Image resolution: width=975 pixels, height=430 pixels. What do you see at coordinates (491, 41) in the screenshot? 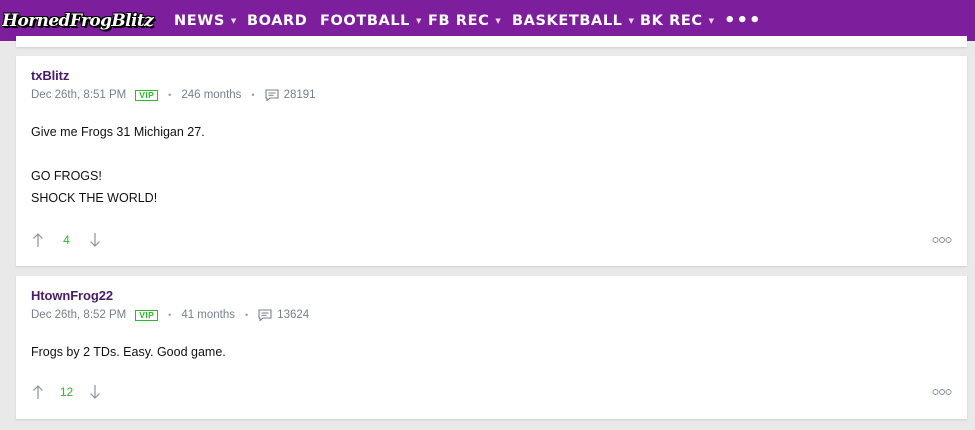
I see `previous-post-card` at bounding box center [491, 41].